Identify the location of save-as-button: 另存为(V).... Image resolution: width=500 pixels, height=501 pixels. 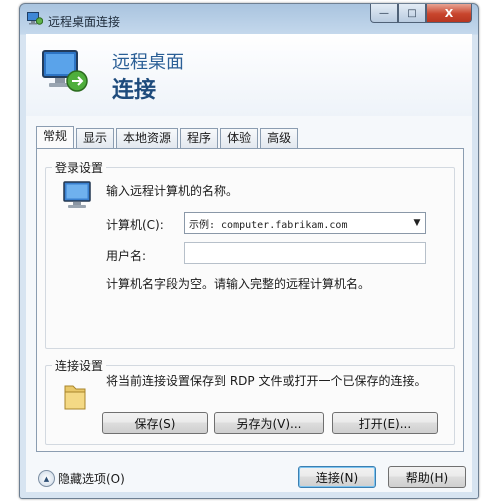
(269, 423).